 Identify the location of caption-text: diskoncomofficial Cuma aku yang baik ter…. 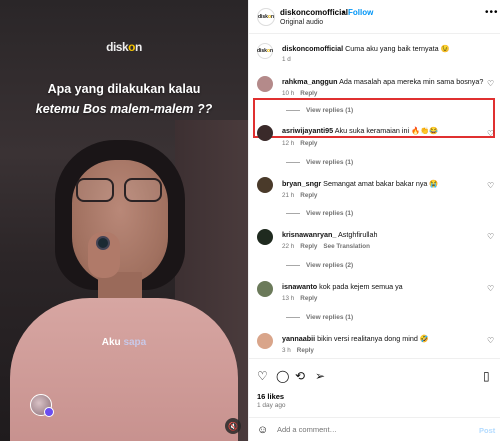
(366, 48).